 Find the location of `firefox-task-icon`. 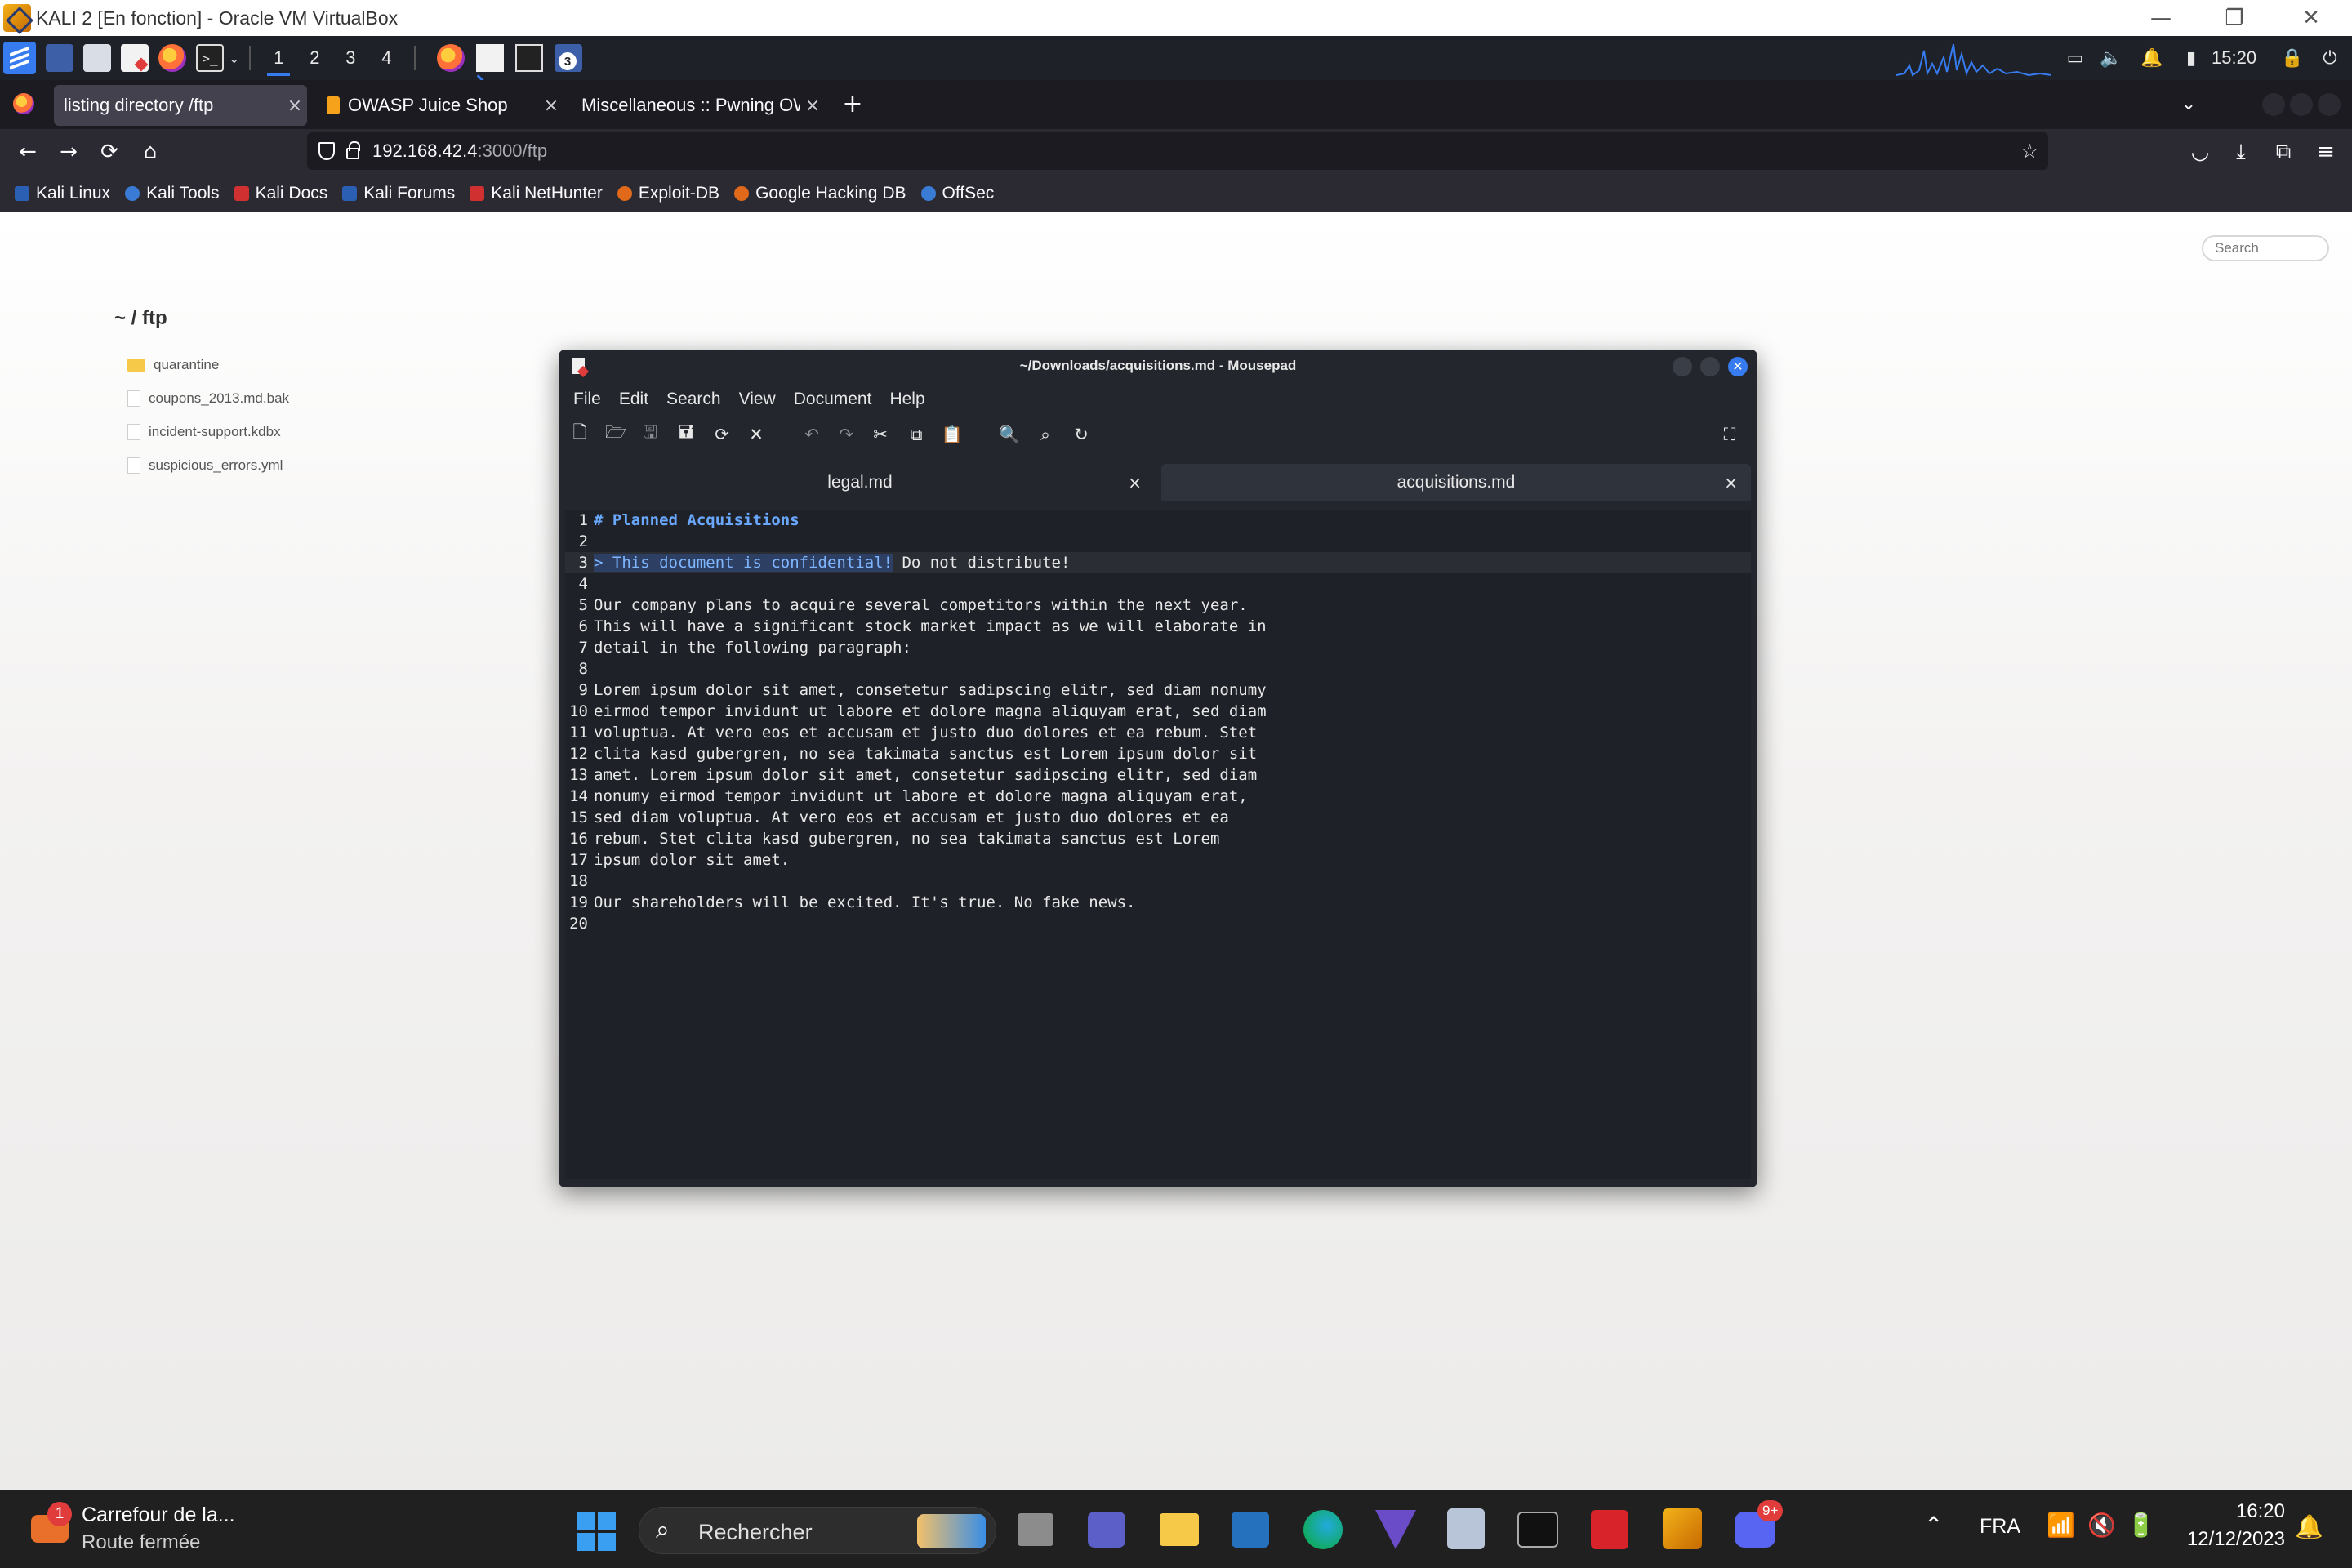

firefox-task-icon is located at coordinates (451, 58).